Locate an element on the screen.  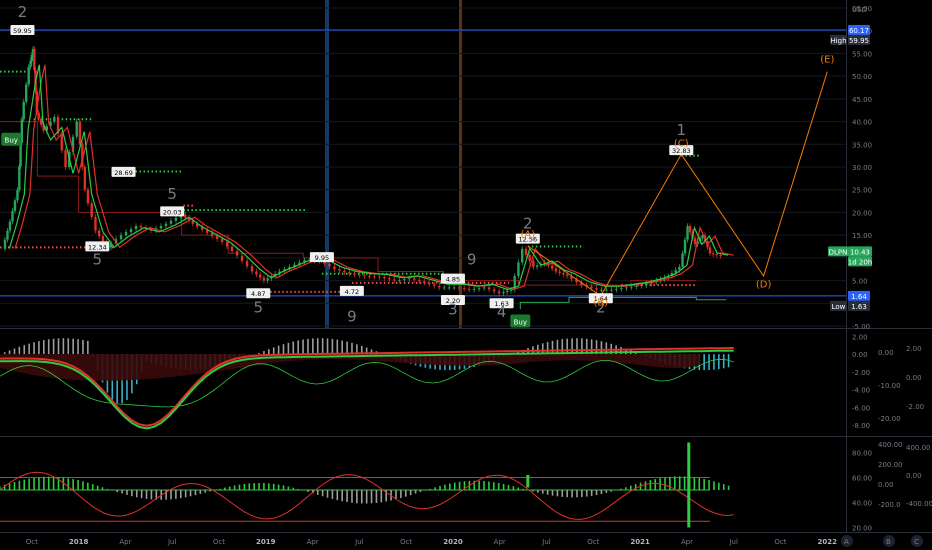
last-time-badge-text: 1d 20h is located at coordinates (860, 262).